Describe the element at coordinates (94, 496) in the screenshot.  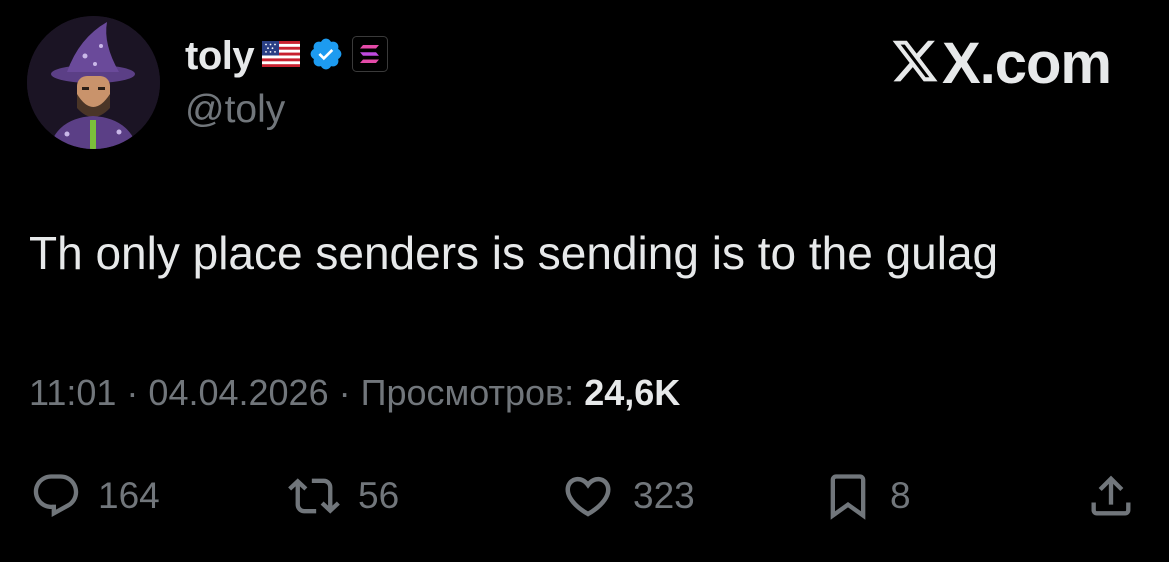
I see `reply-button: 164` at that location.